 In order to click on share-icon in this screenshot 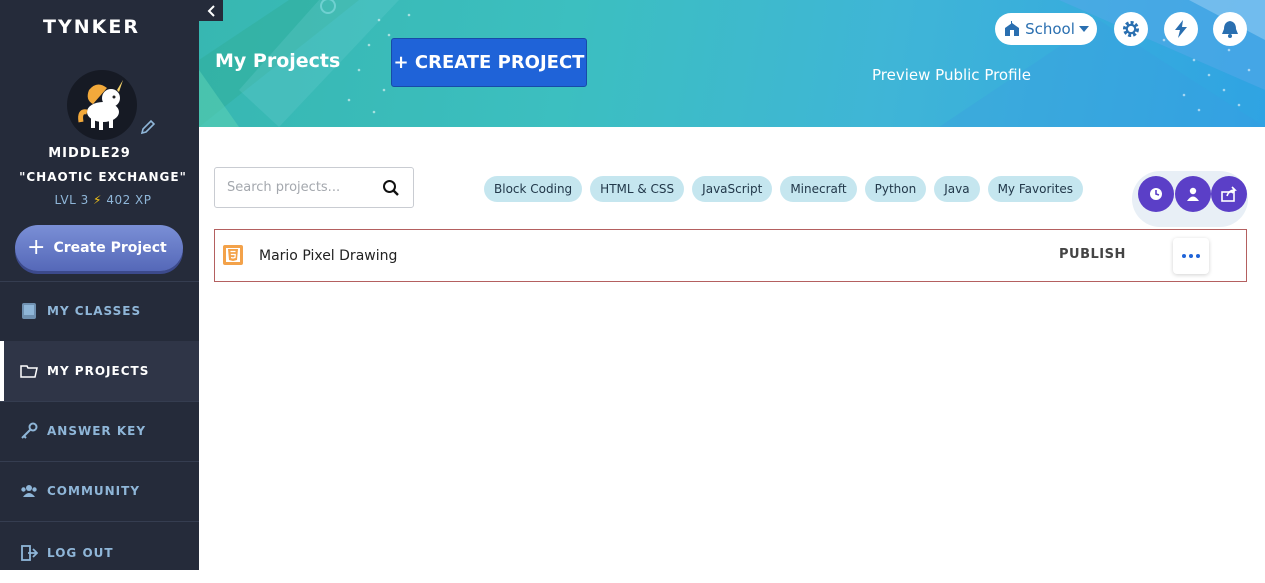, I will do `click(1229, 194)`.